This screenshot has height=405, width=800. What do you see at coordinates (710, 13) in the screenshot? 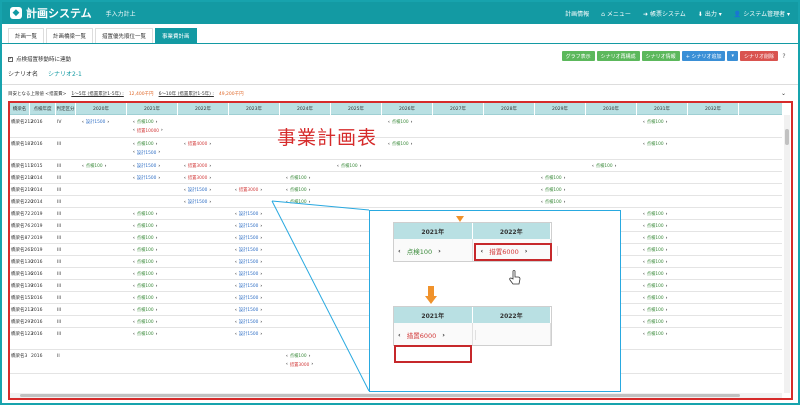
I see `nav-item-output: ⬇ 出力 ▾` at bounding box center [710, 13].